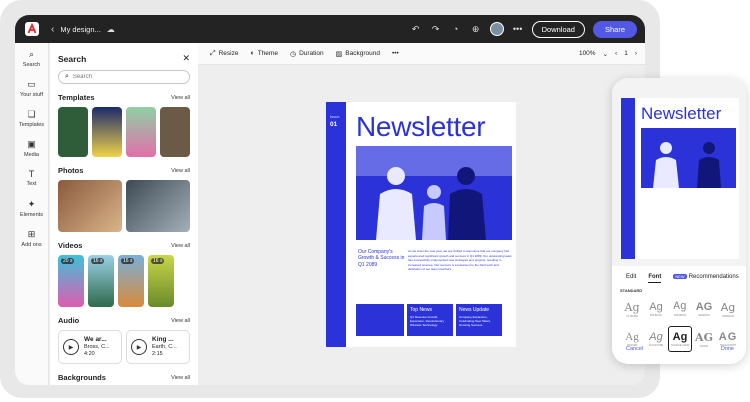 The width and height of the screenshot is (750, 402). Describe the element at coordinates (69, 320) in the screenshot. I see `section-title-audio: Audio` at that location.